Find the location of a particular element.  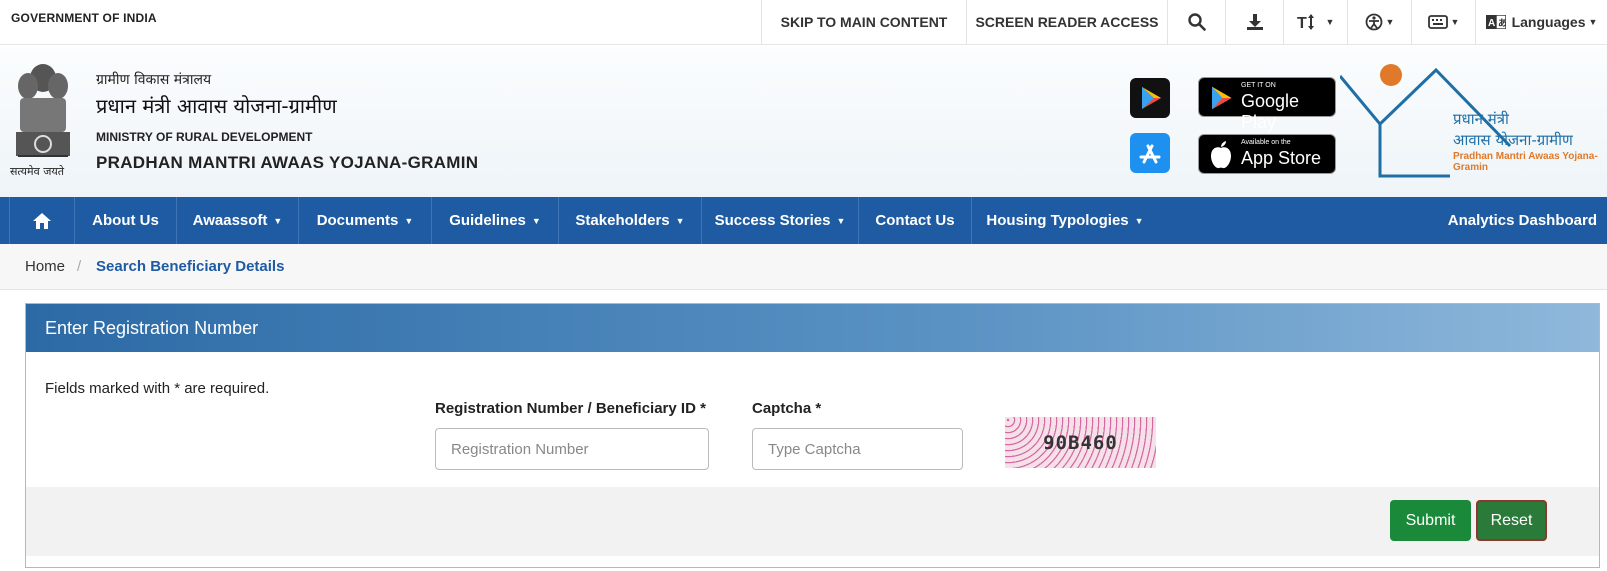

languages-dropdown: Aあ Languages ▼ is located at coordinates (1541, 22).